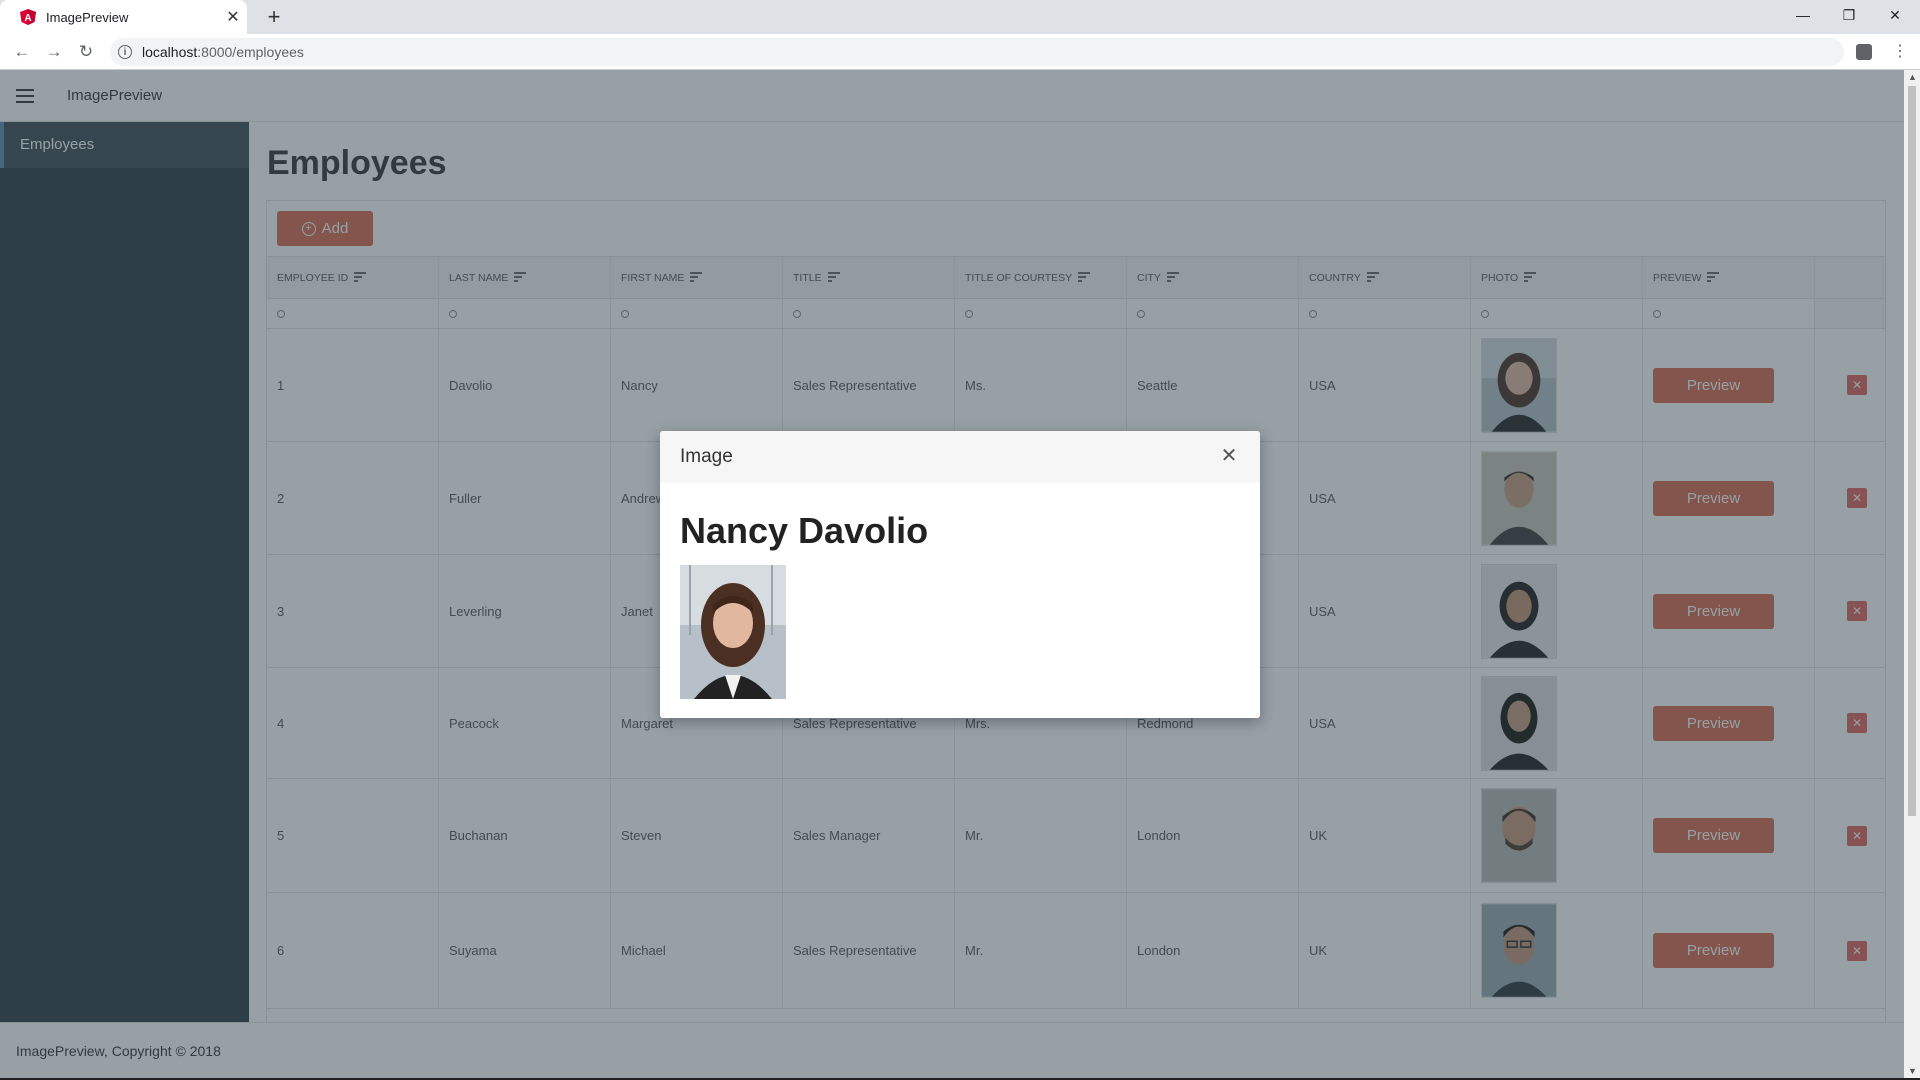 The height and width of the screenshot is (1080, 1920). I want to click on employee-name-heading: Nancy Davolio, so click(804, 530).